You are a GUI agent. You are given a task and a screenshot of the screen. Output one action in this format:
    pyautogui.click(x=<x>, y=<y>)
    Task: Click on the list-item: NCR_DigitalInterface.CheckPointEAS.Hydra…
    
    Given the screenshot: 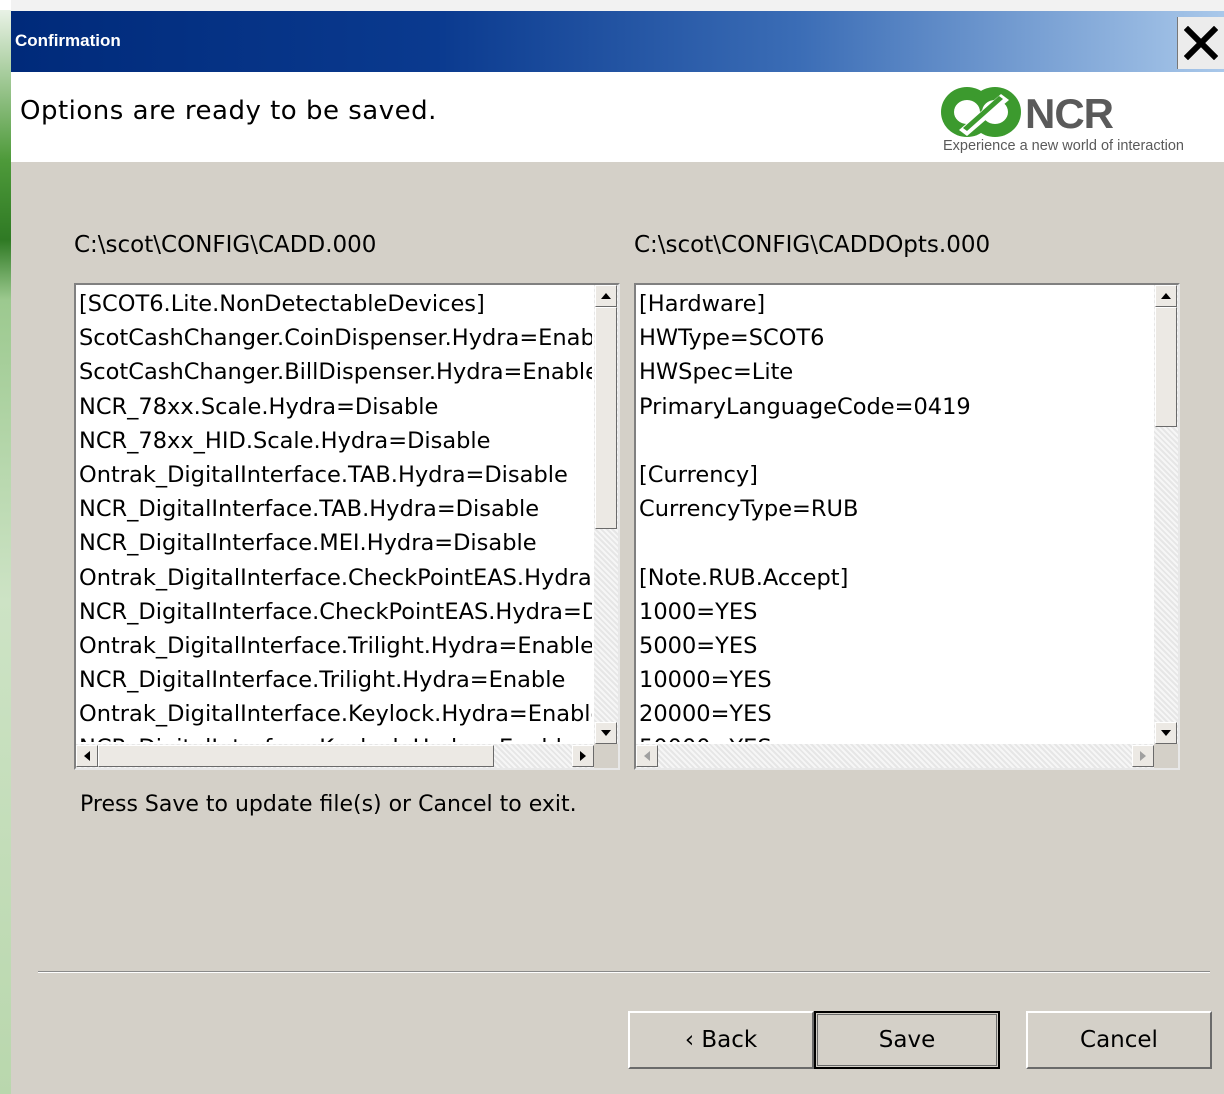 What is the action you would take?
    pyautogui.click(x=335, y=612)
    